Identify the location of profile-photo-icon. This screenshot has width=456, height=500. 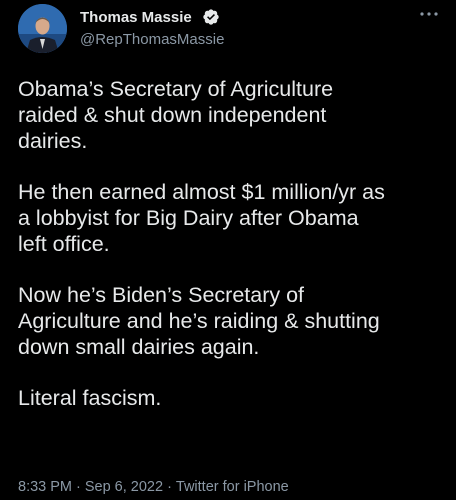
(42, 28).